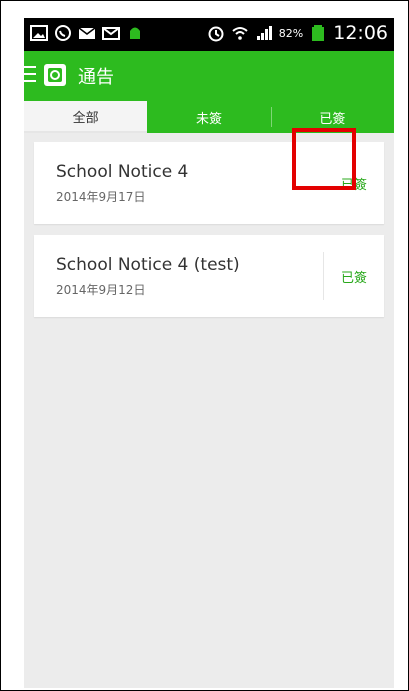 The width and height of the screenshot is (409, 691). Describe the element at coordinates (63, 33) in the screenshot. I see `whatsapp-icon` at that location.